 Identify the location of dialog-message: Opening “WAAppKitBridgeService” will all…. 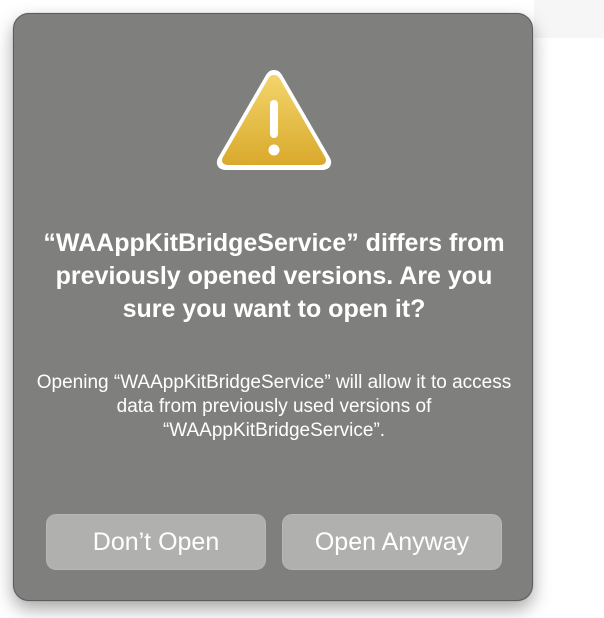
(274, 406).